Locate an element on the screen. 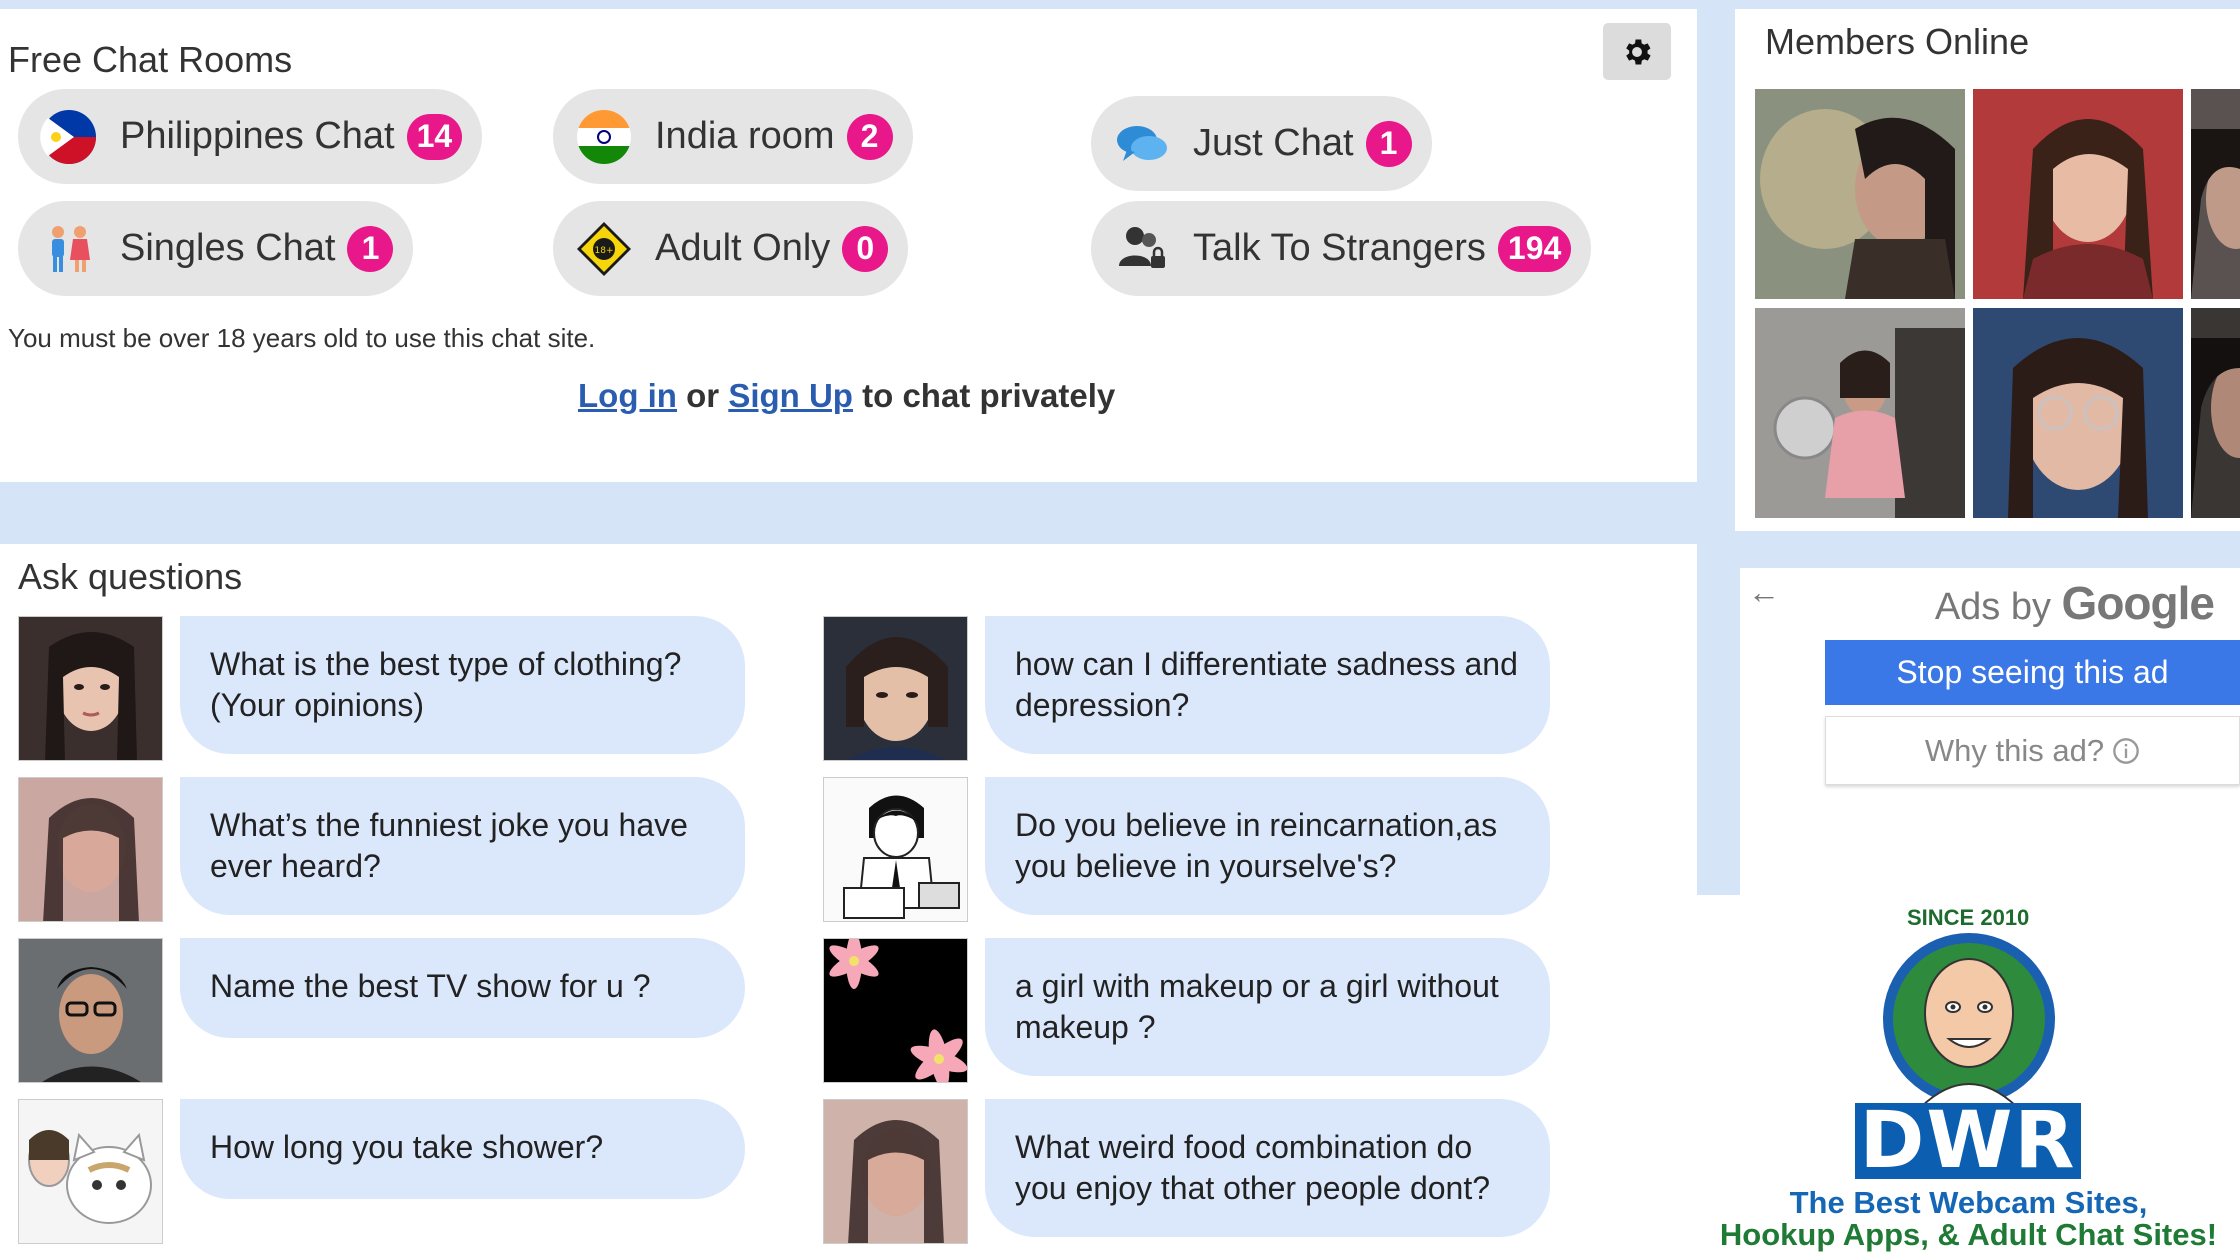 This screenshot has height=1260, width=2240. question-item: How long you take shower? is located at coordinates (381, 1171).